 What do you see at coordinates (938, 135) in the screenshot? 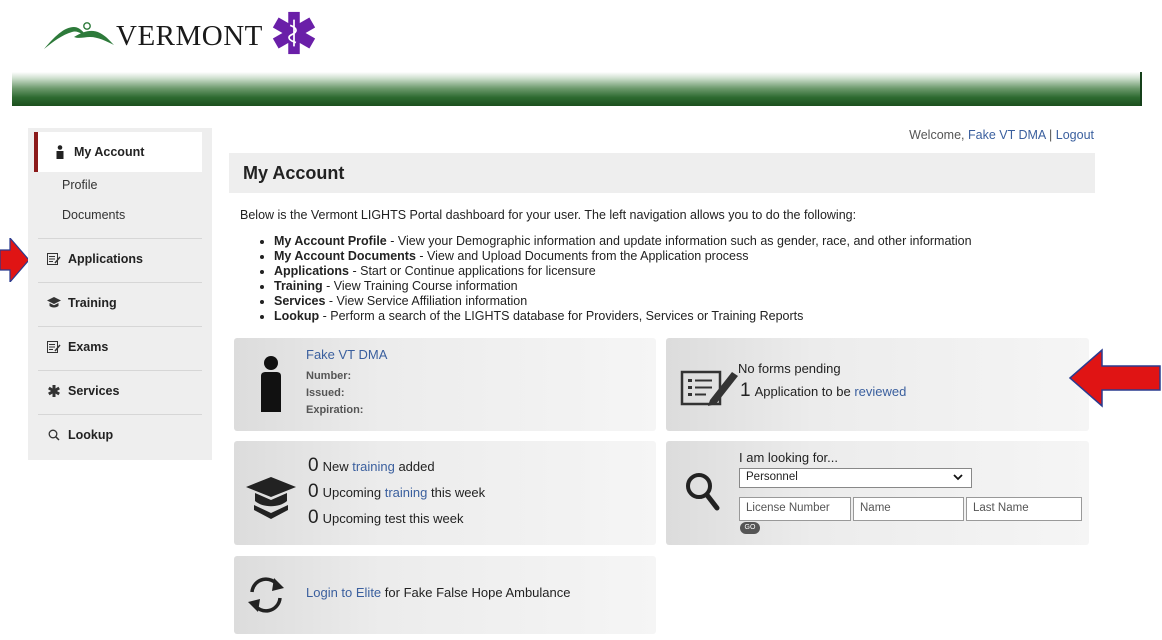
I see `welcome-text: Welcome,` at bounding box center [938, 135].